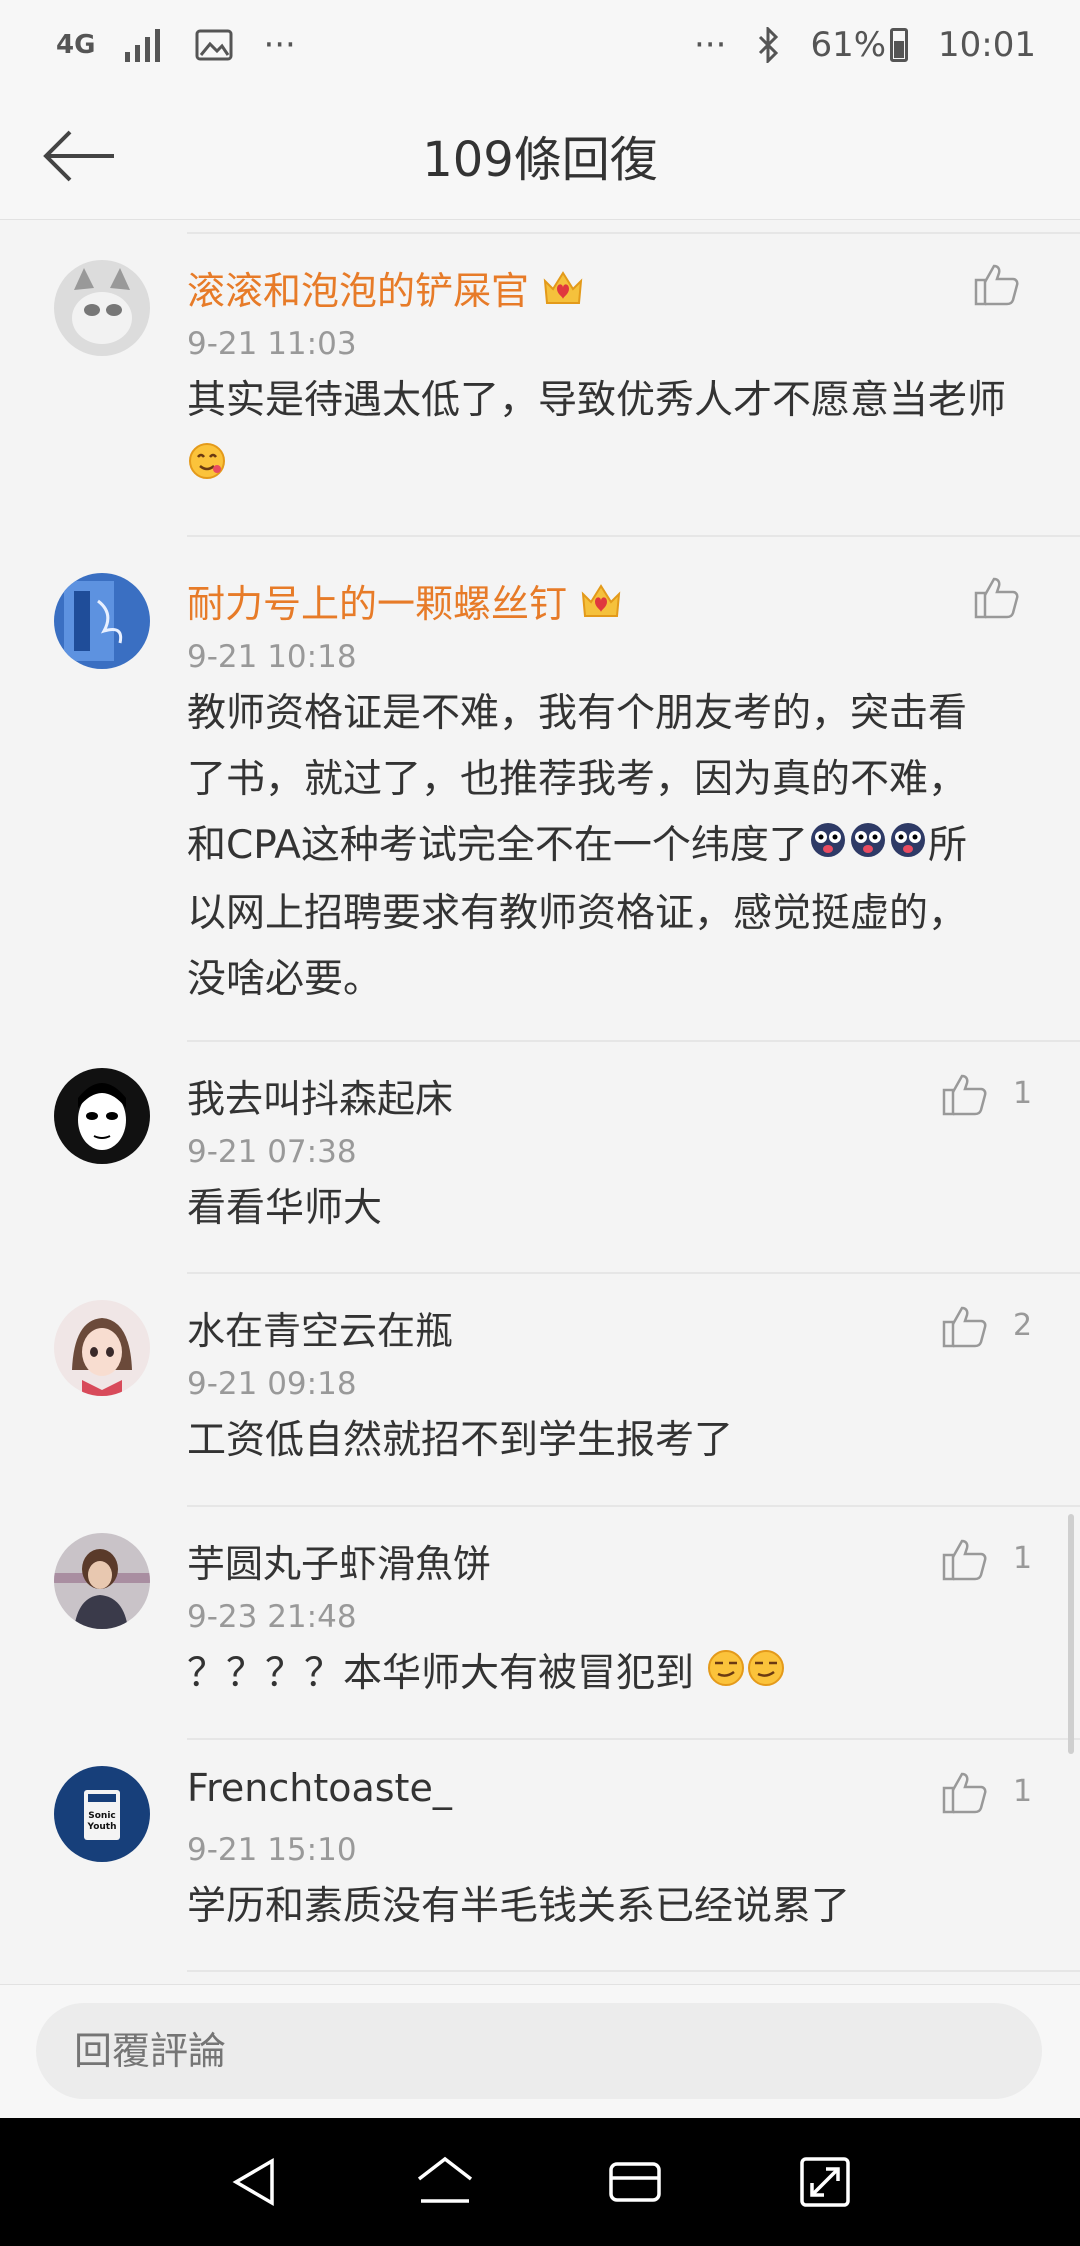 The width and height of the screenshot is (1080, 2246). I want to click on comment-time: 9-21 15:10, so click(272, 1850).